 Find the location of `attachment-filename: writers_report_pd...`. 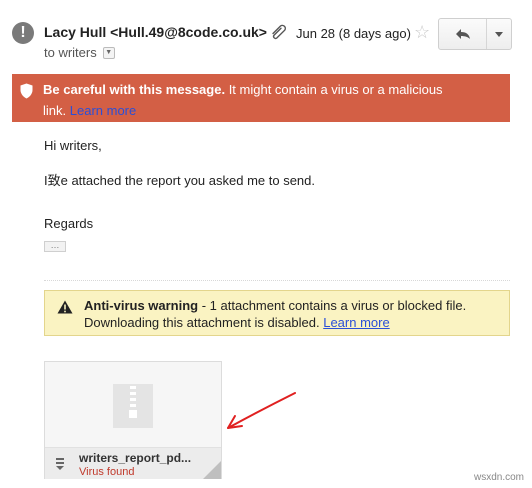

attachment-filename: writers_report_pd... is located at coordinates (135, 458).